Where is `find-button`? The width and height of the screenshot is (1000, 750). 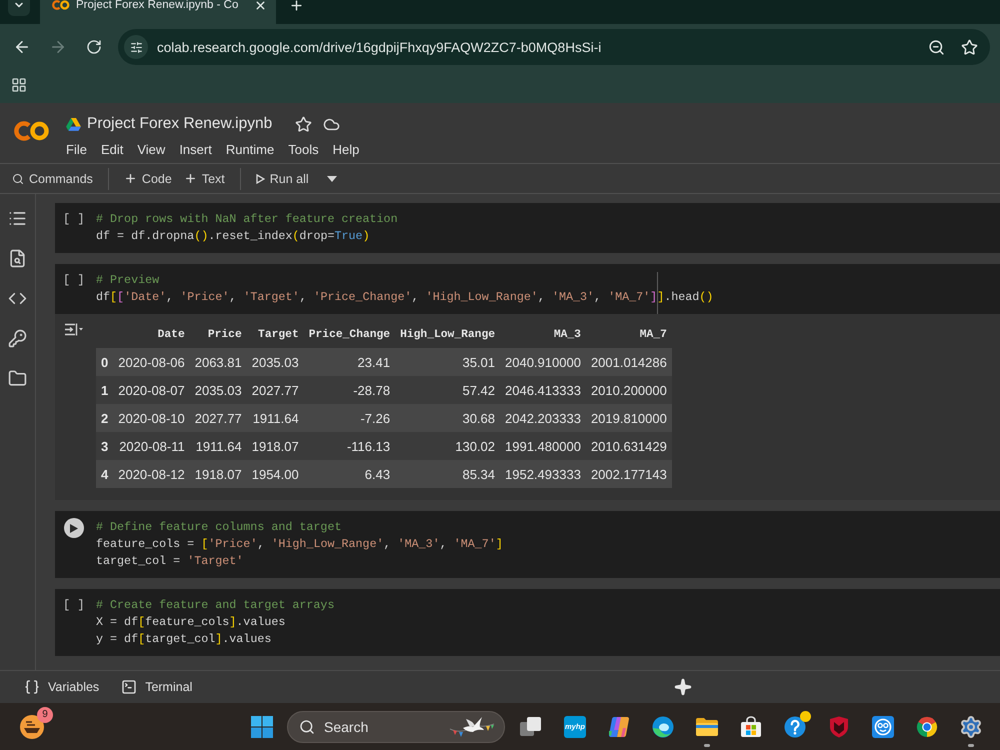 find-button is located at coordinates (18, 258).